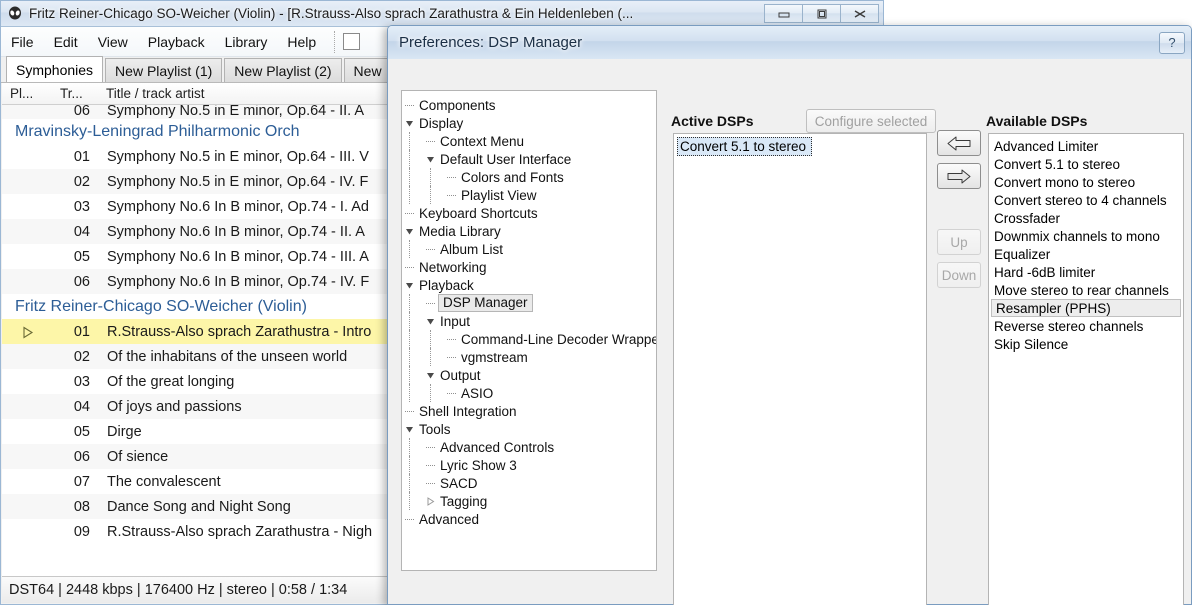 The image size is (1192, 605). I want to click on tree-item-input: Input, so click(529, 321).